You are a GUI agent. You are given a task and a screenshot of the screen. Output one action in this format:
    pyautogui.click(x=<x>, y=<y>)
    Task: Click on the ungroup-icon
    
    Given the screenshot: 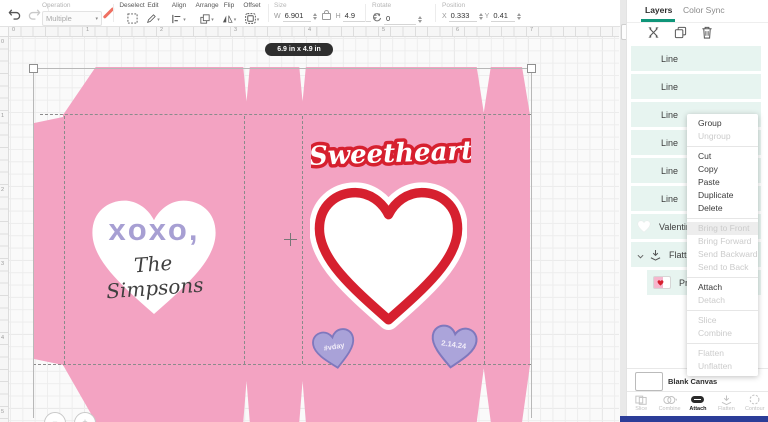 What is the action you would take?
    pyautogui.click(x=654, y=33)
    